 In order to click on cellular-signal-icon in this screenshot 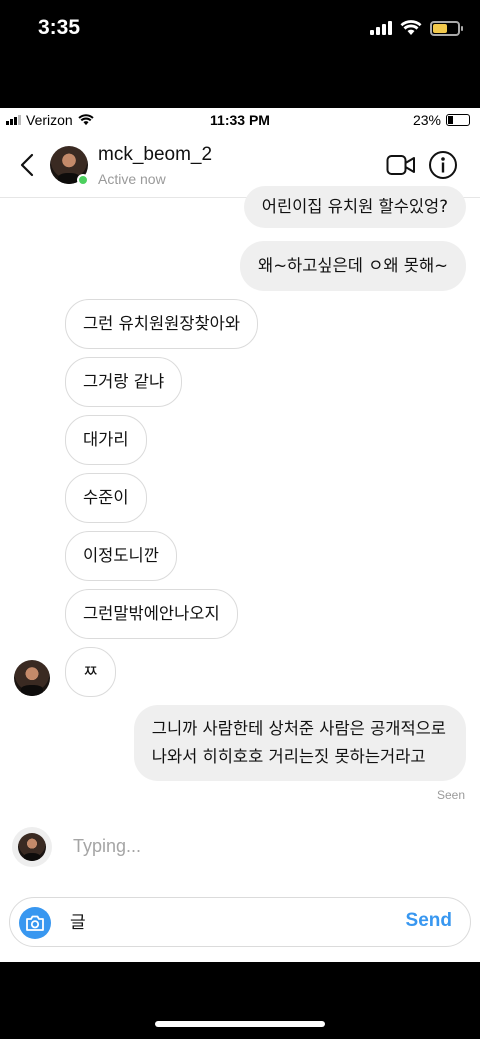, I will do `click(381, 28)`.